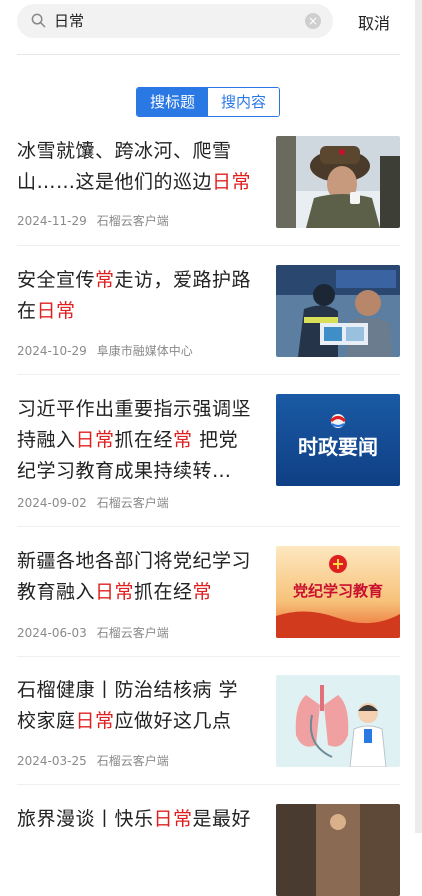 The height and width of the screenshot is (896, 422). I want to click on clear-icon: ×, so click(313, 21).